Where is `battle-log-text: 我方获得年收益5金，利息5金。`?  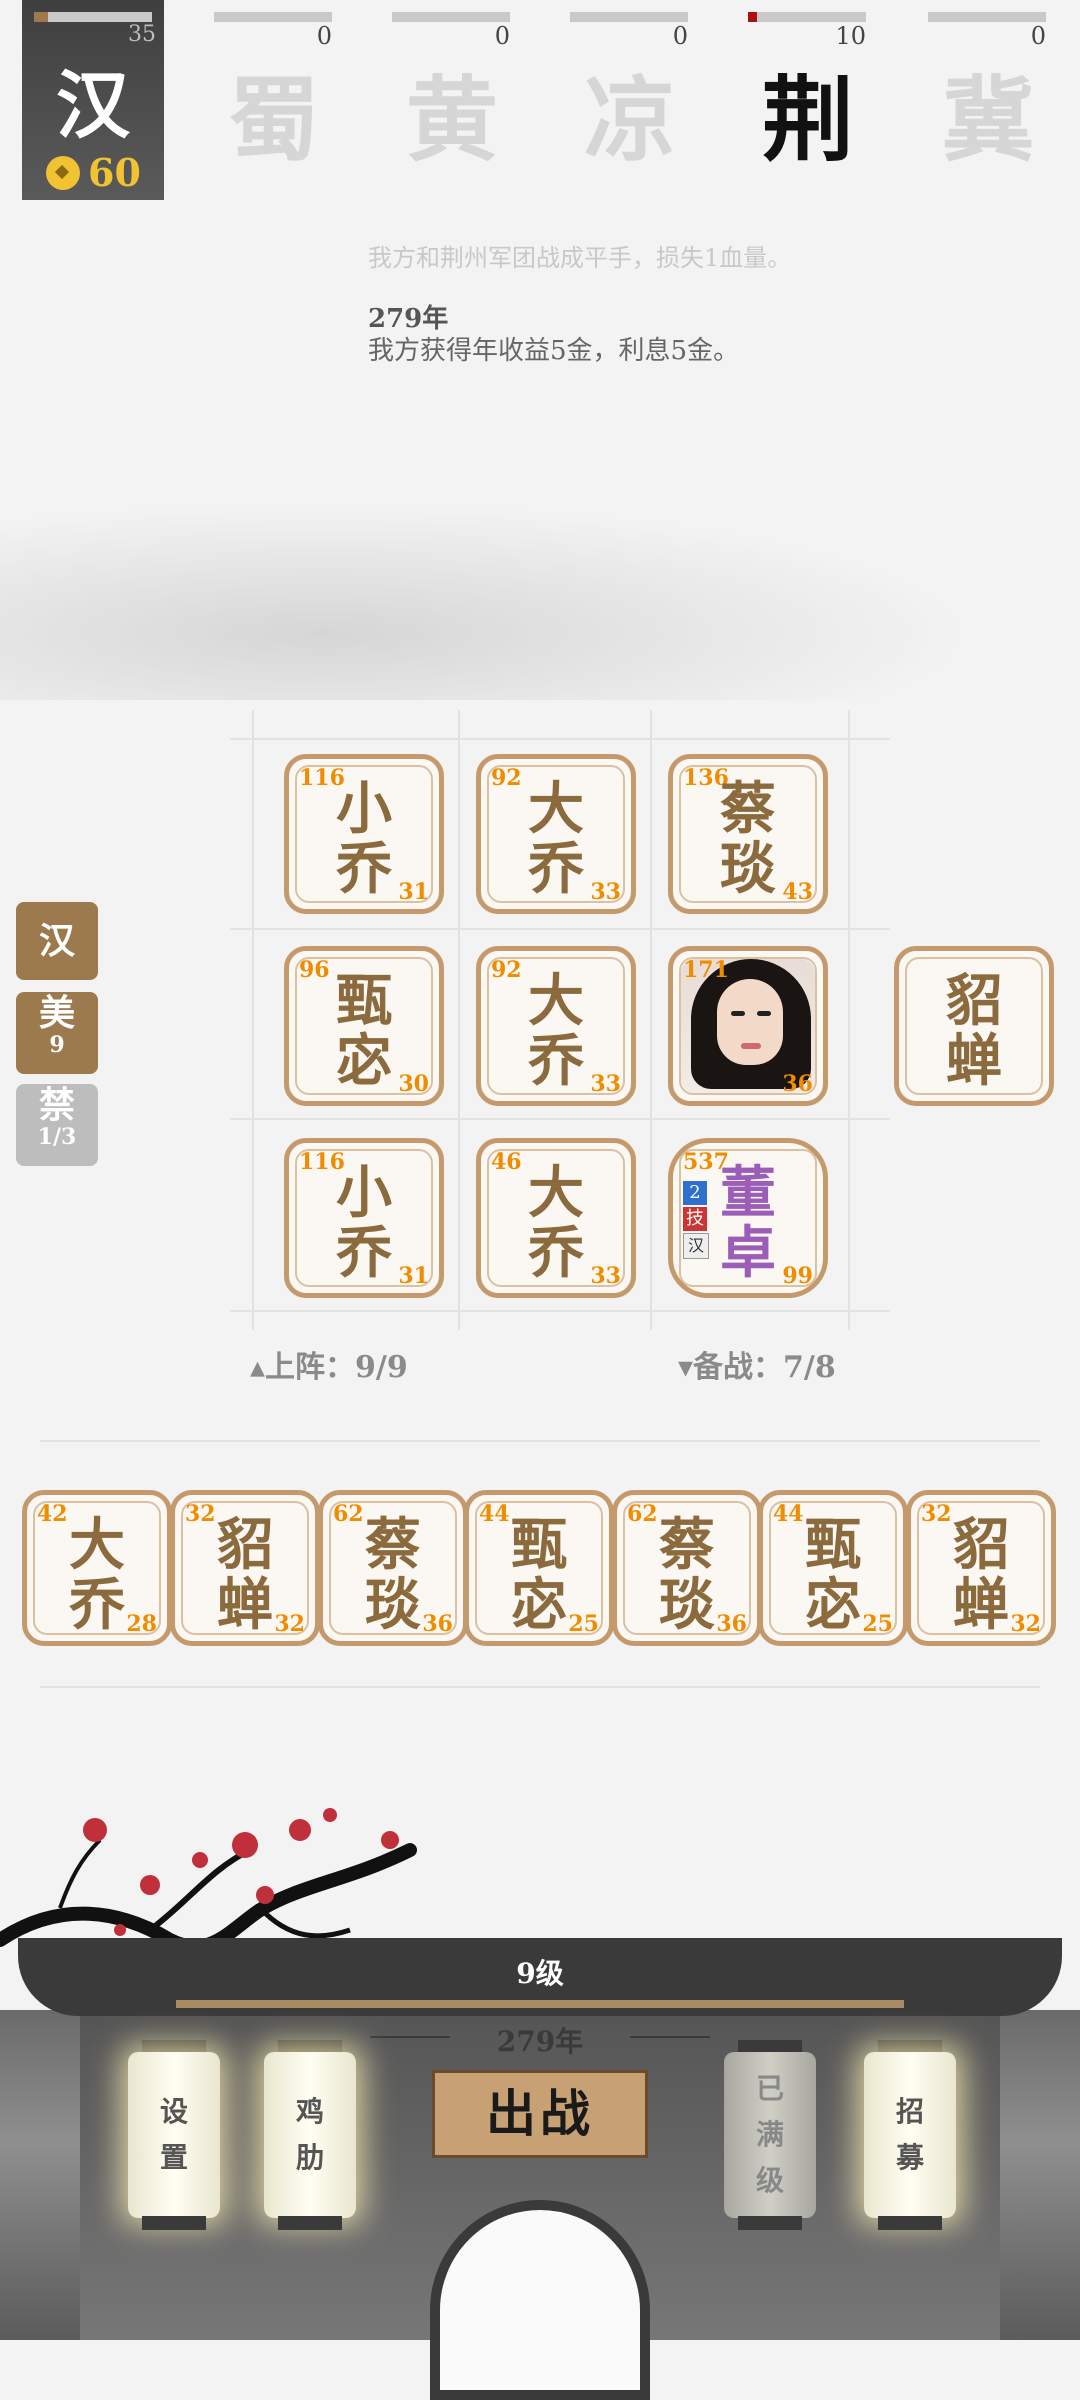 battle-log-text: 我方获得年收益5金，利息5金。 is located at coordinates (554, 351).